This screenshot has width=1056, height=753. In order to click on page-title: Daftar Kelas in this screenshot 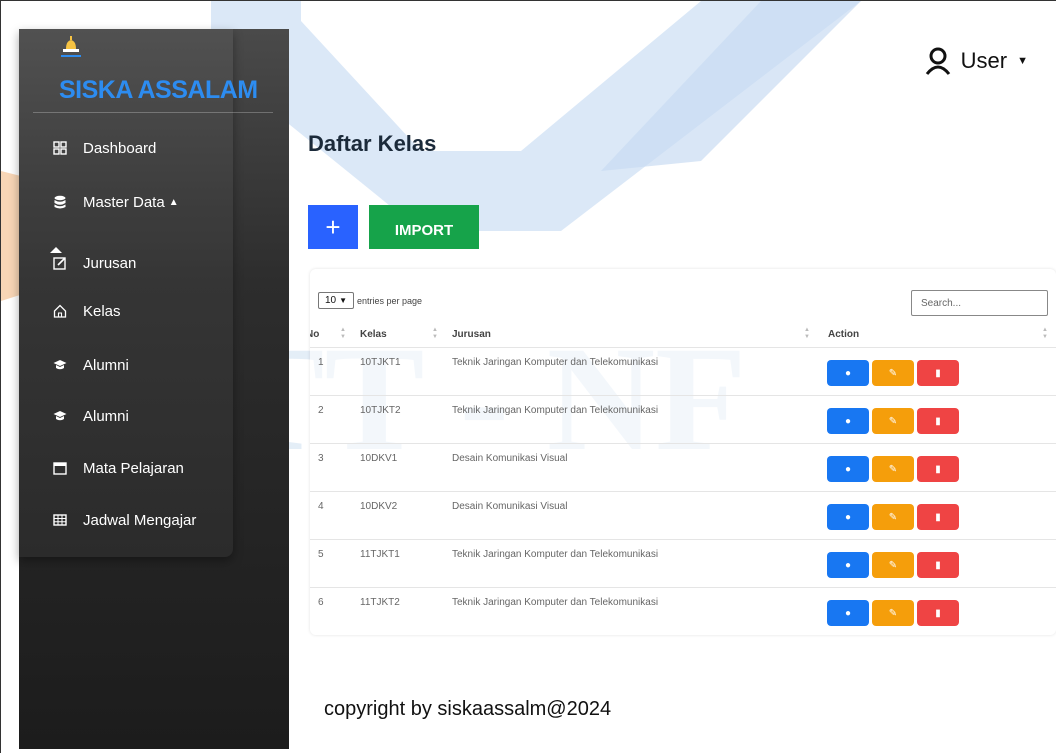, I will do `click(372, 143)`.